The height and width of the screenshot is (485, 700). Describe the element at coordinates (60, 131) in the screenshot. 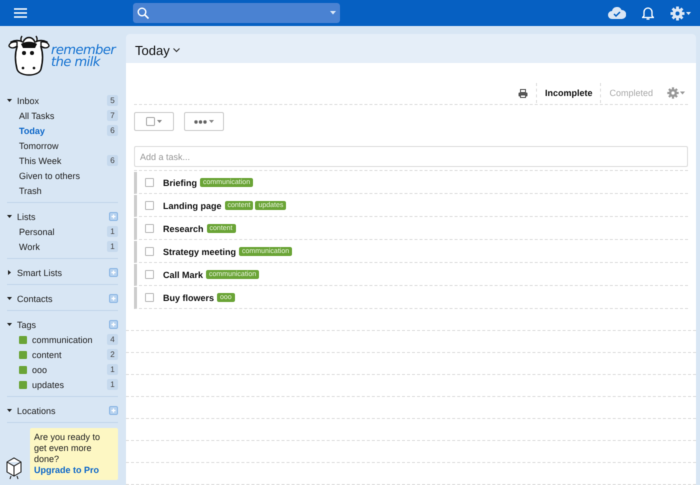

I see `sidebar-item: Today` at that location.